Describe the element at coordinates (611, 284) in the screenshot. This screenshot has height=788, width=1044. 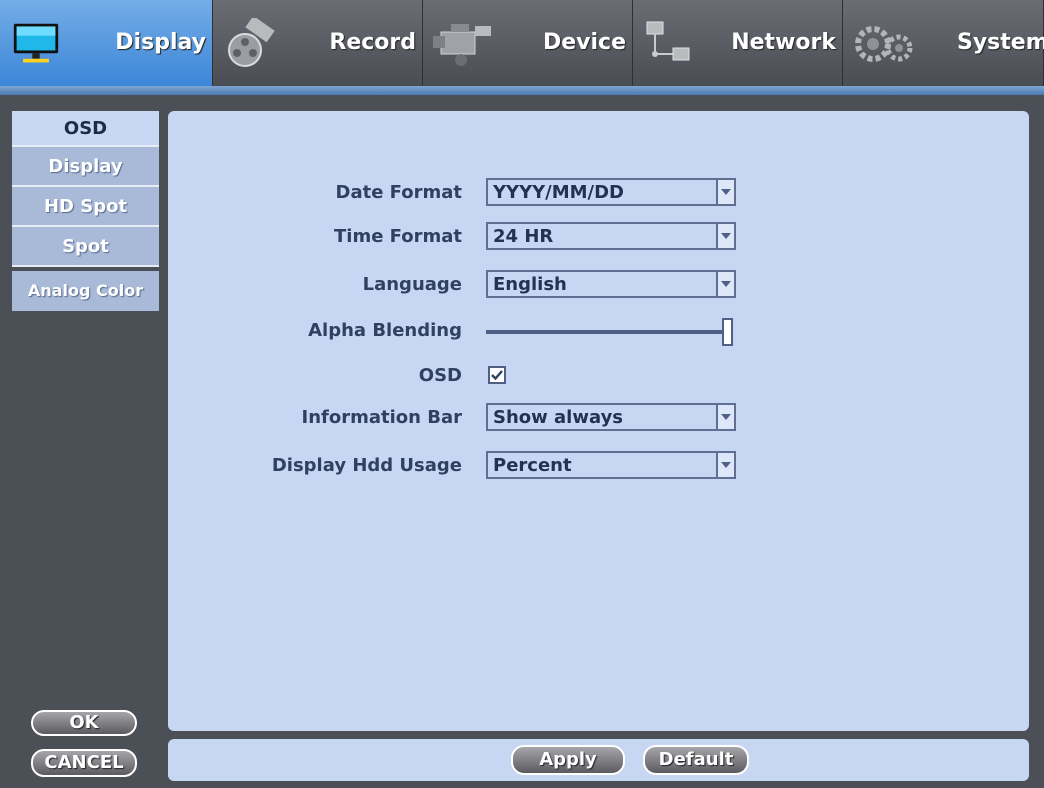
I see `language-select: English` at that location.